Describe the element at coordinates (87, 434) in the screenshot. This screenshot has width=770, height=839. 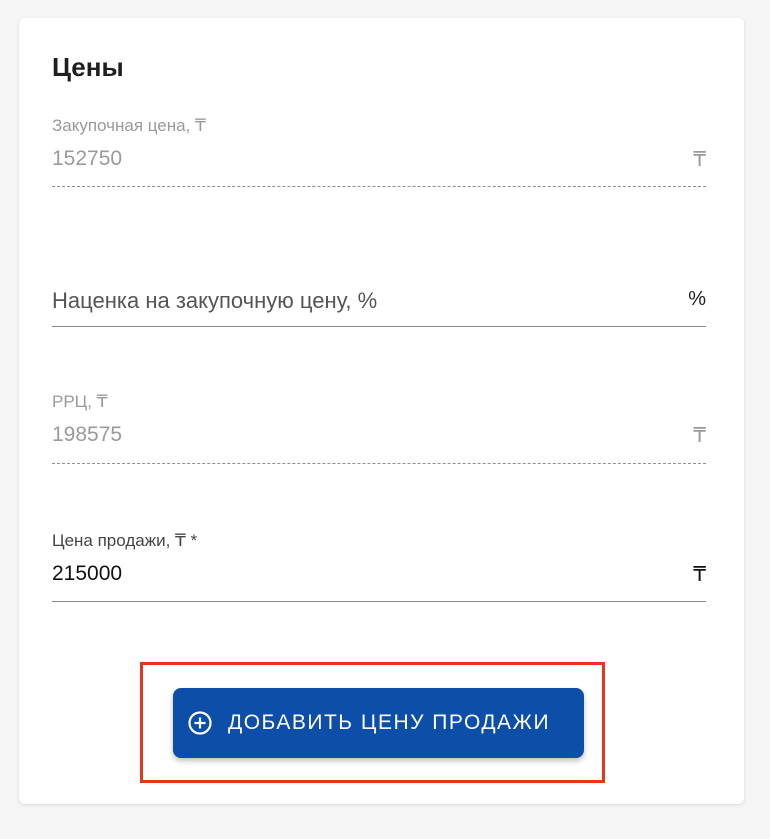
I see `rrp-value: 198575` at that location.